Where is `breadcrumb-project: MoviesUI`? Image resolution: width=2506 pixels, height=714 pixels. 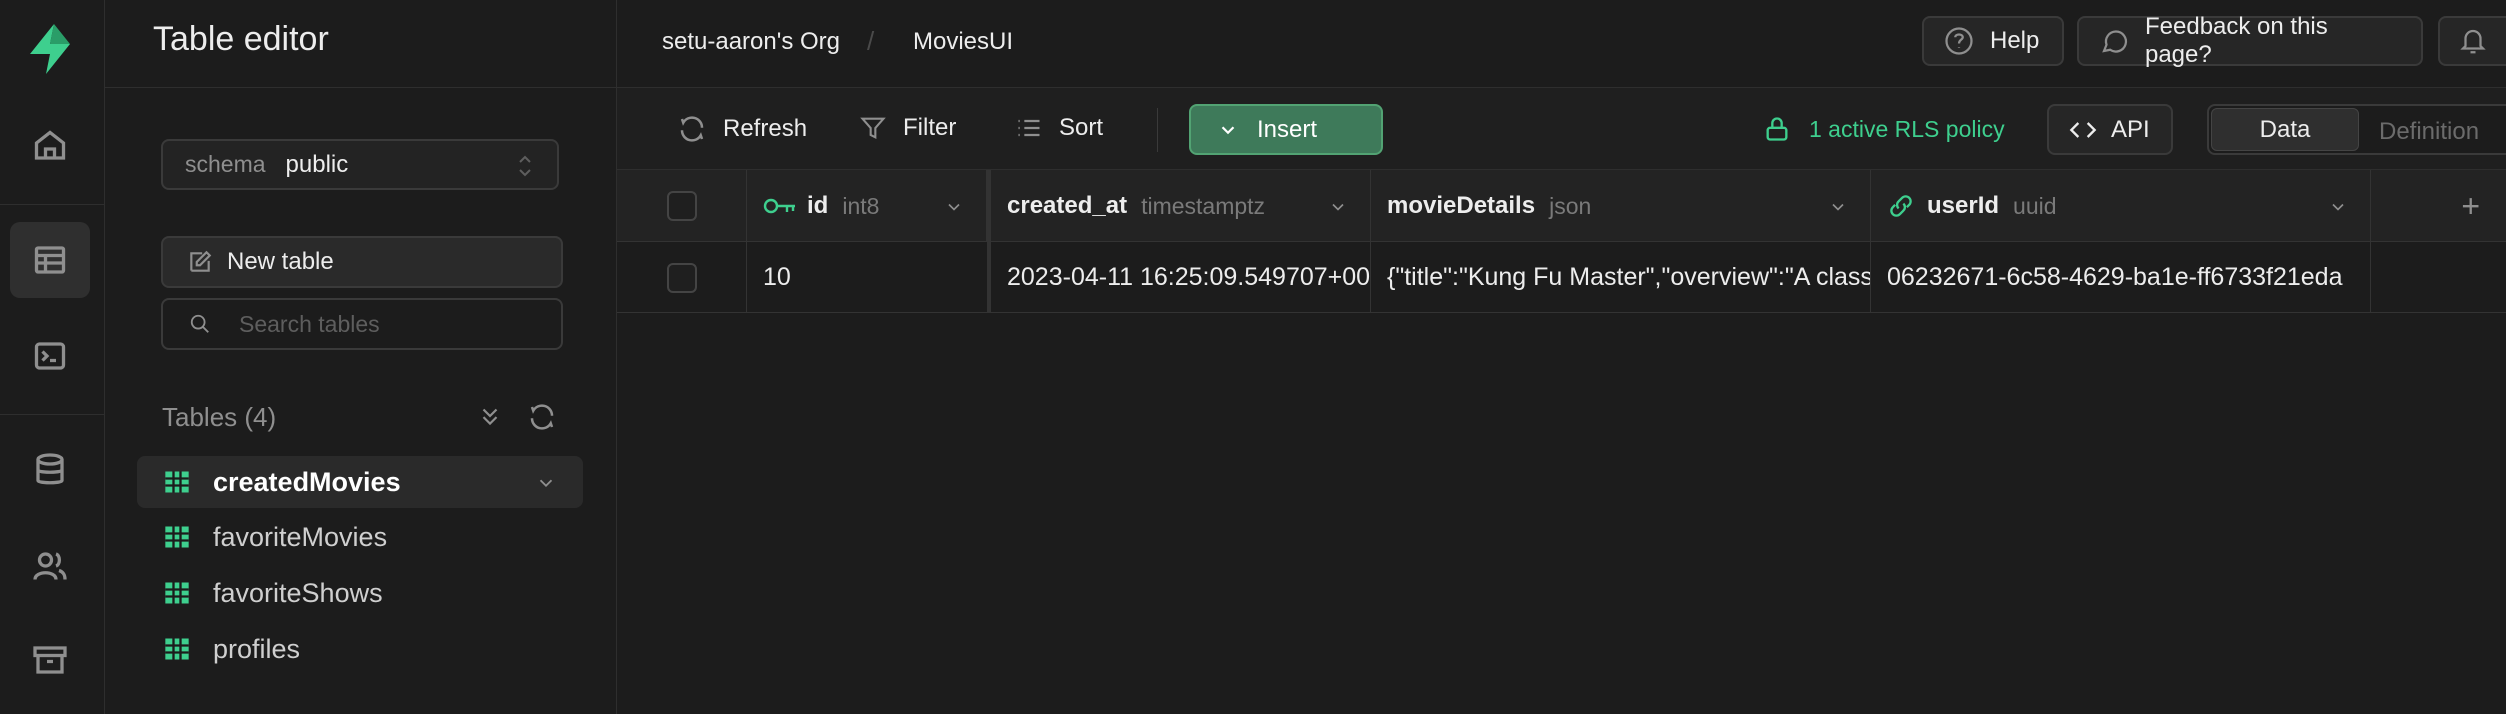 breadcrumb-project: MoviesUI is located at coordinates (963, 42).